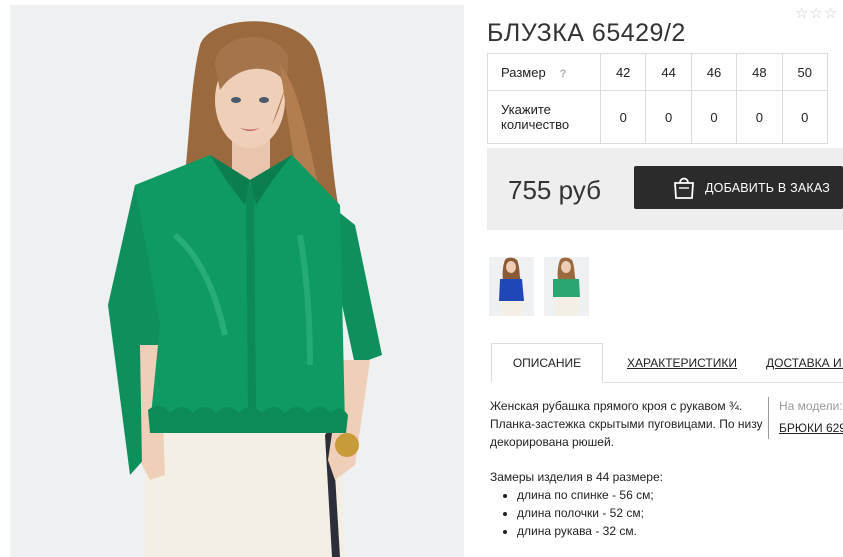  Describe the element at coordinates (511, 286) in the screenshot. I see `thumbnail-blue-blouse` at that location.